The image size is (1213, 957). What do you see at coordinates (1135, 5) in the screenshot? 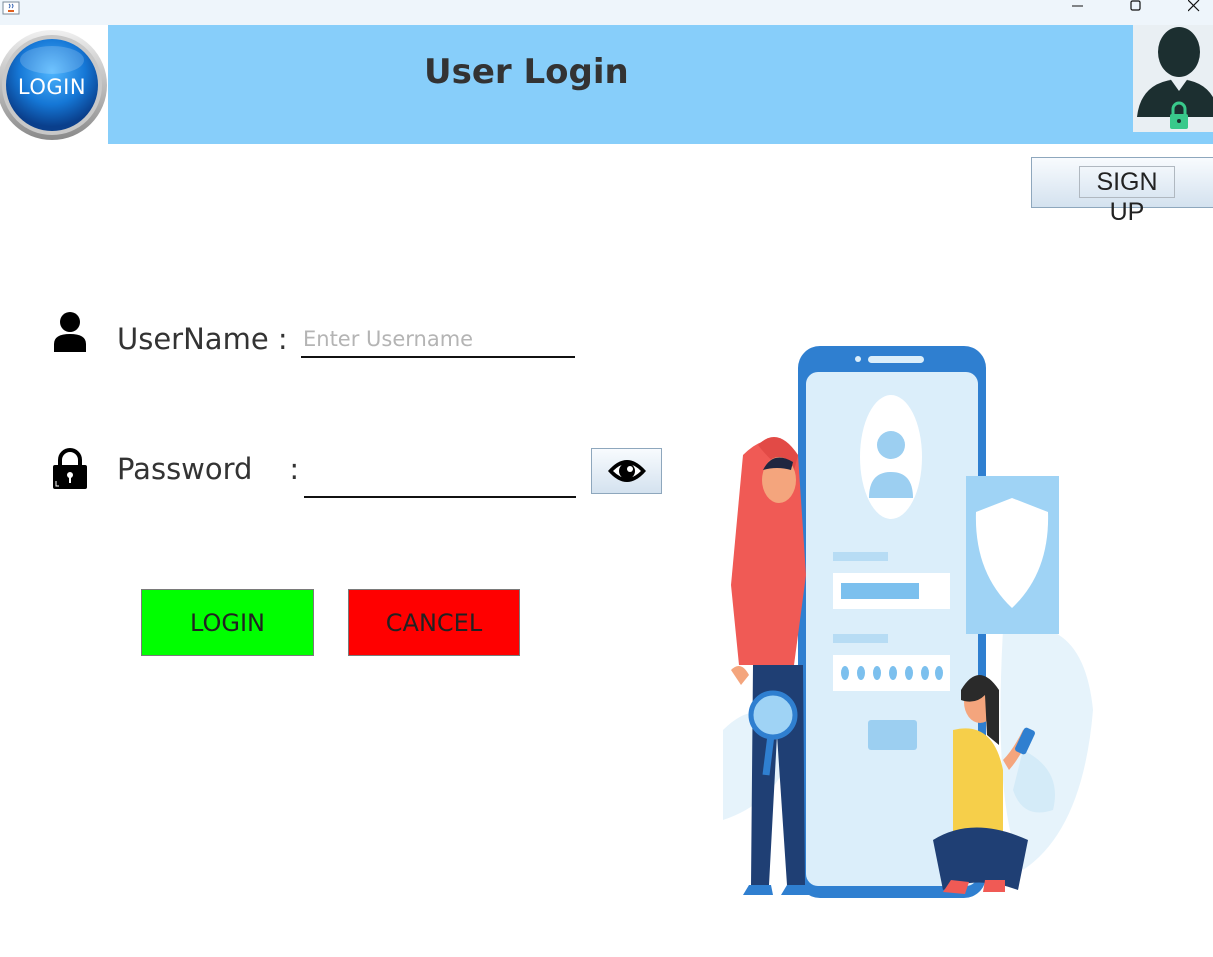
I see `maximize-icon` at bounding box center [1135, 5].